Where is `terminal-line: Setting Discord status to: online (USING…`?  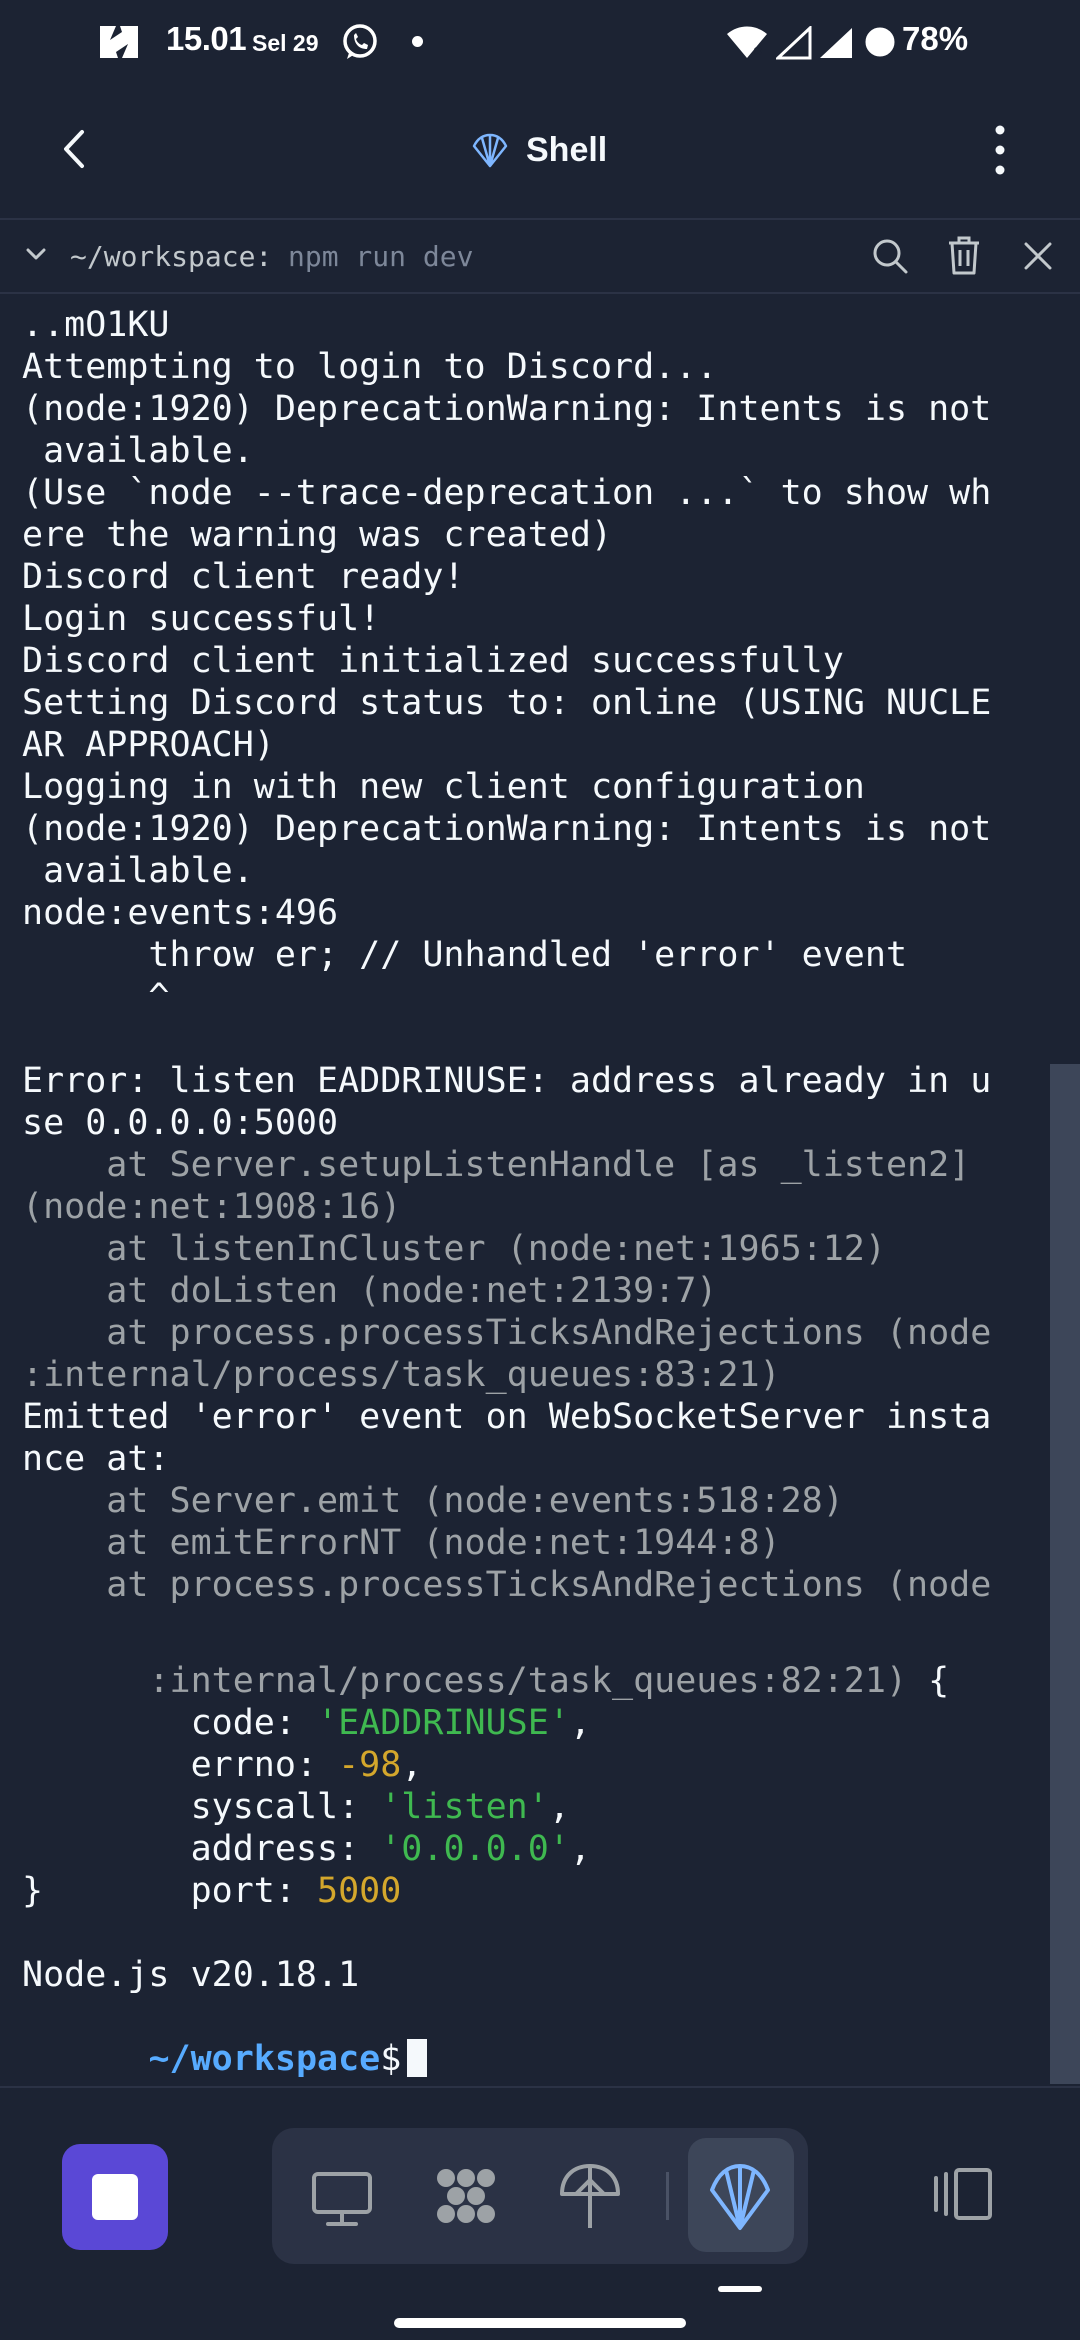
terminal-line: Setting Discord status to: online (USING… is located at coordinates (507, 703).